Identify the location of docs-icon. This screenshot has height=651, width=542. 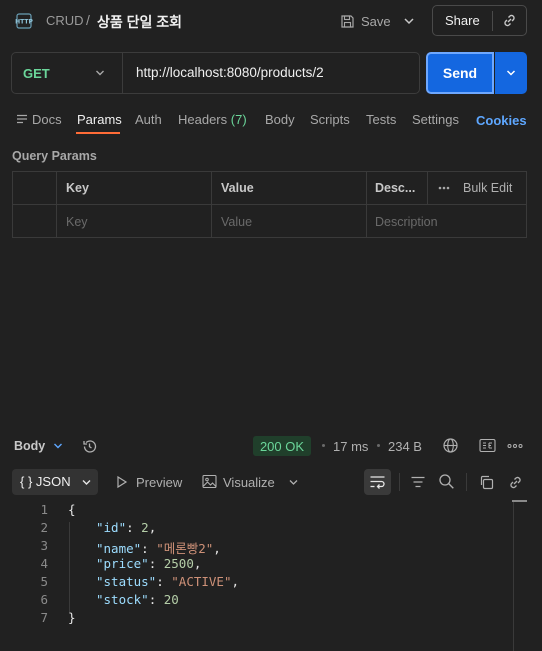
(22, 119).